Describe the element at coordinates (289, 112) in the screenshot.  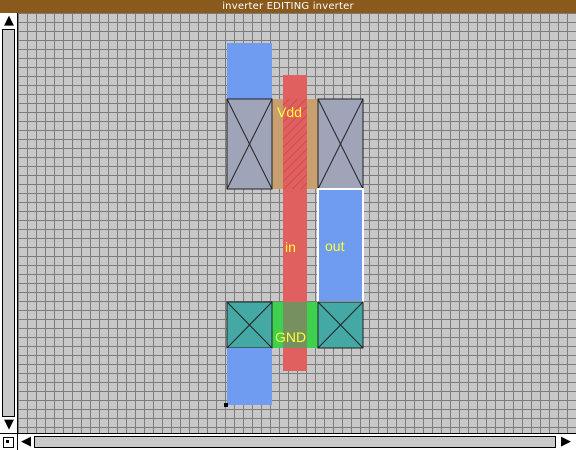
I see `label-vdd: Vdd` at that location.